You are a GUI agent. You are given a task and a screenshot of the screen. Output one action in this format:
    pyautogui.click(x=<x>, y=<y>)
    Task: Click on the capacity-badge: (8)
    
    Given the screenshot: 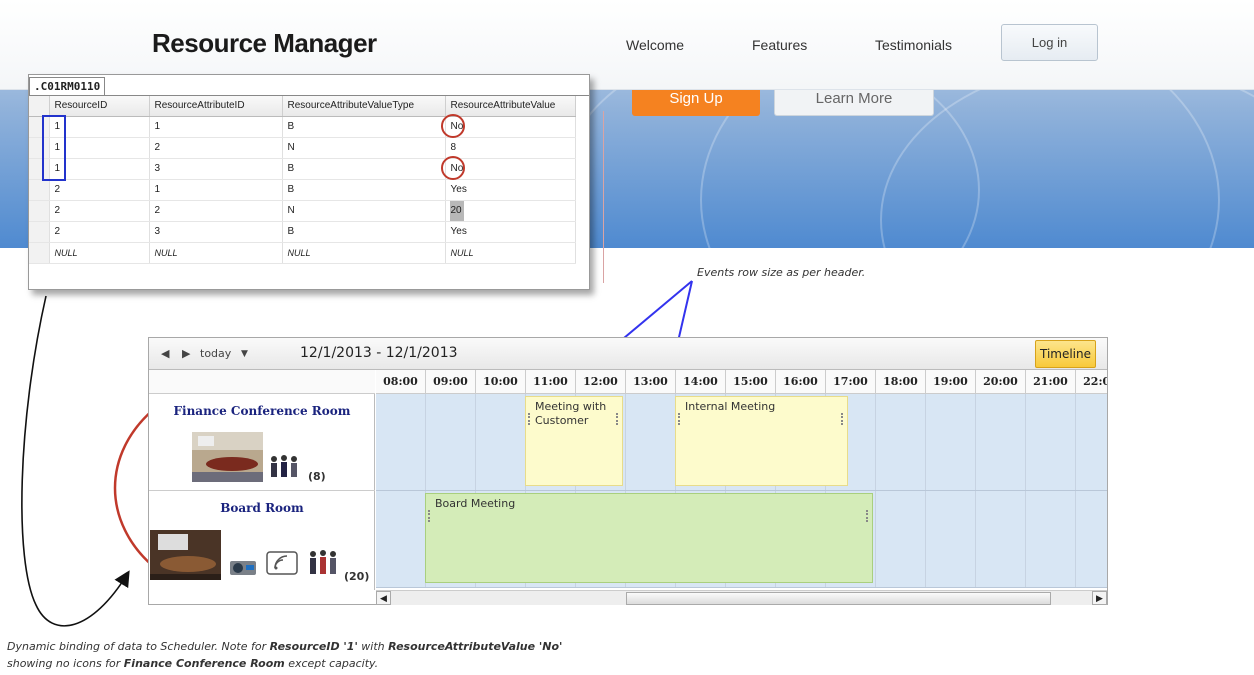 What is the action you would take?
    pyautogui.click(x=317, y=476)
    